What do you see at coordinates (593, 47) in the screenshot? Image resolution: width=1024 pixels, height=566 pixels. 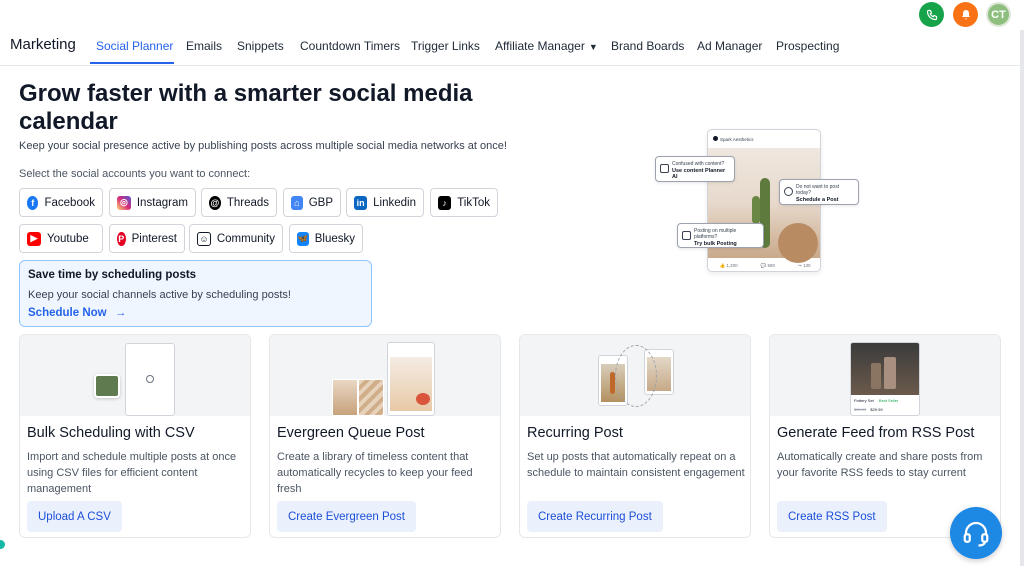 I see `chevron-down-icon: ▼` at bounding box center [593, 47].